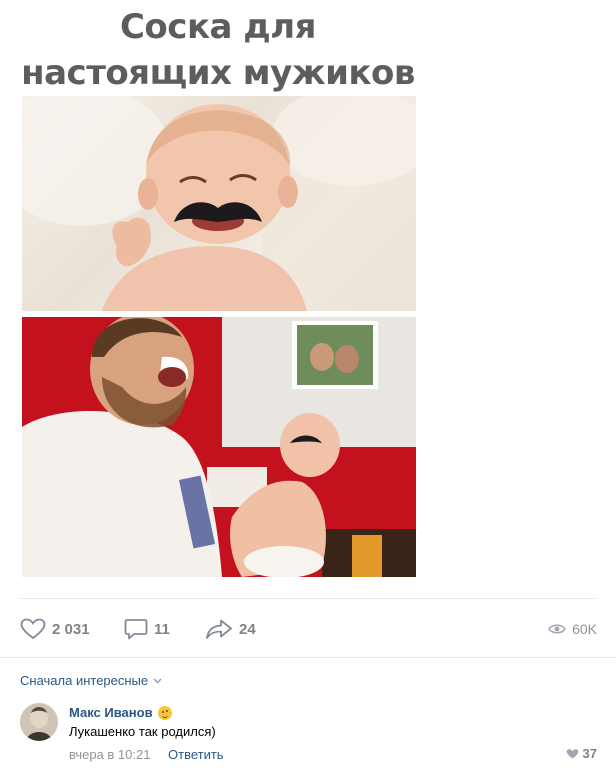 The height and width of the screenshot is (773, 616). I want to click on comments-count: 11, so click(162, 629).